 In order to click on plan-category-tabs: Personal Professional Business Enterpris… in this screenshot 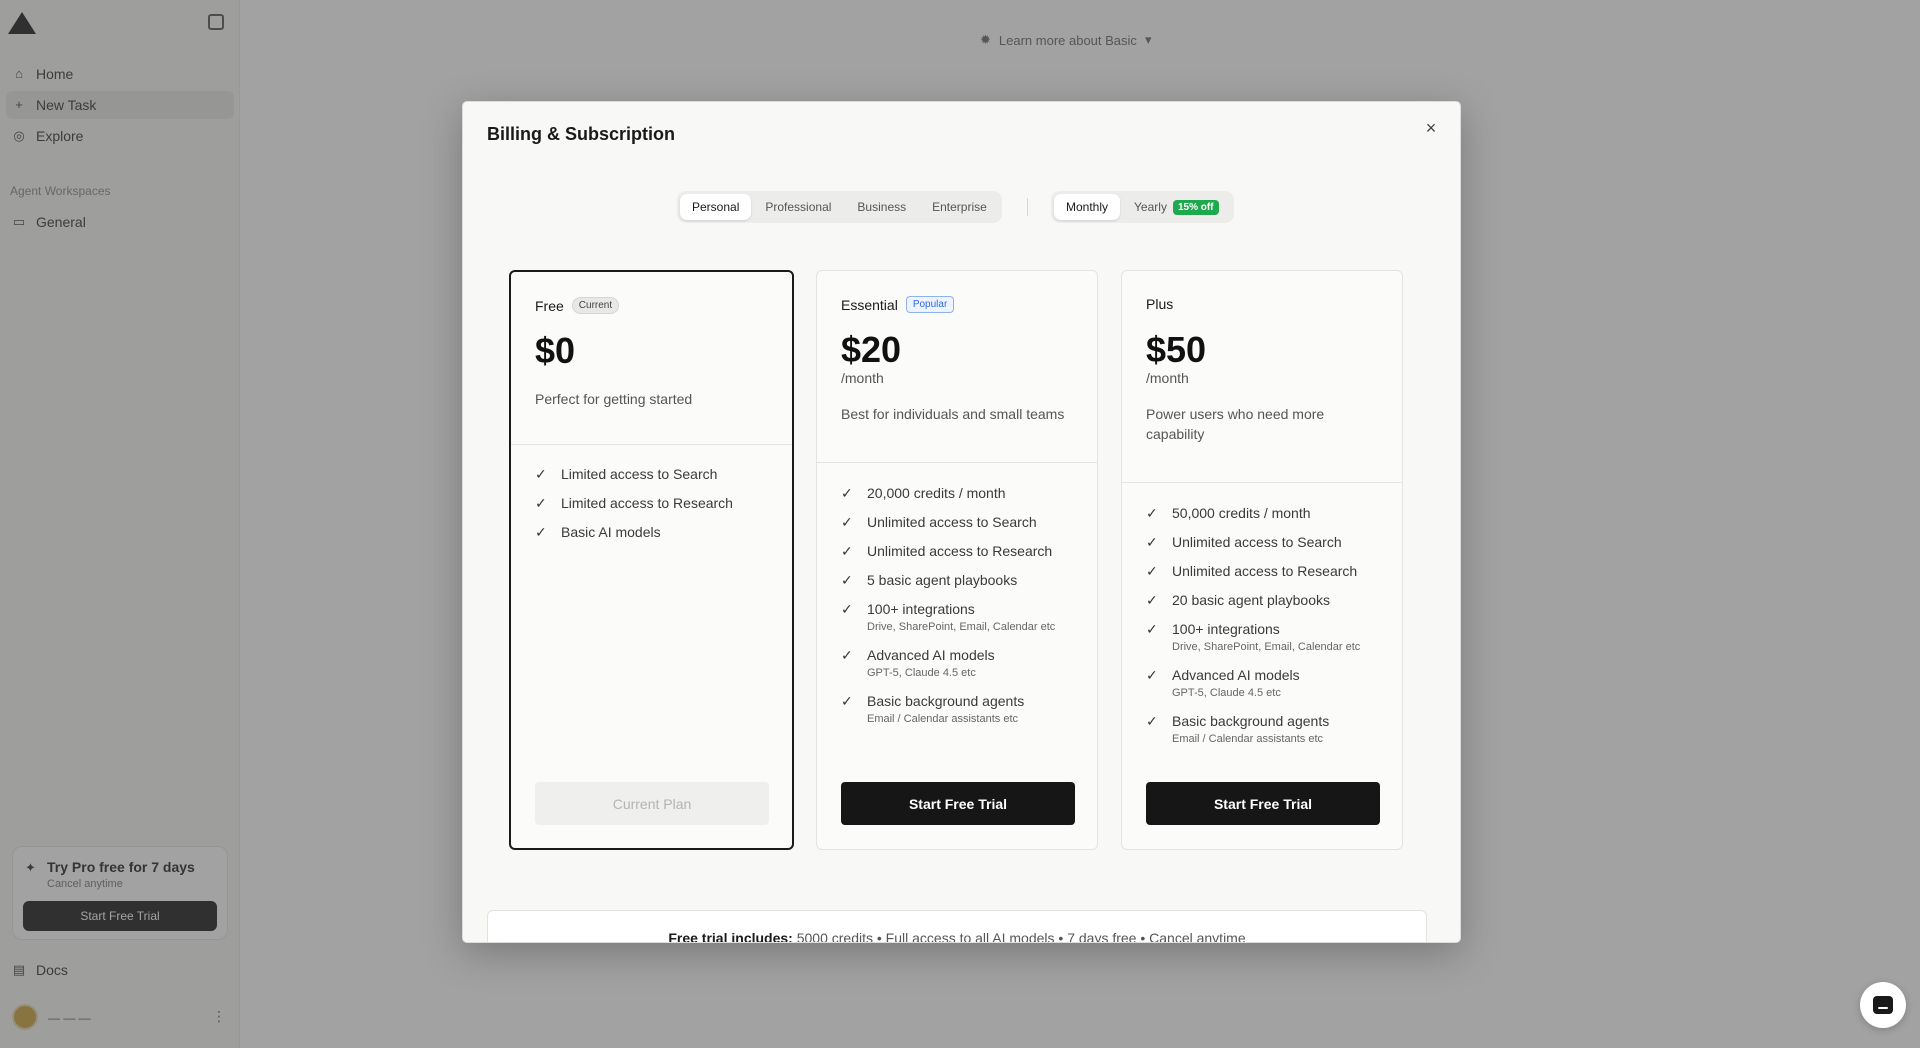, I will do `click(839, 207)`.